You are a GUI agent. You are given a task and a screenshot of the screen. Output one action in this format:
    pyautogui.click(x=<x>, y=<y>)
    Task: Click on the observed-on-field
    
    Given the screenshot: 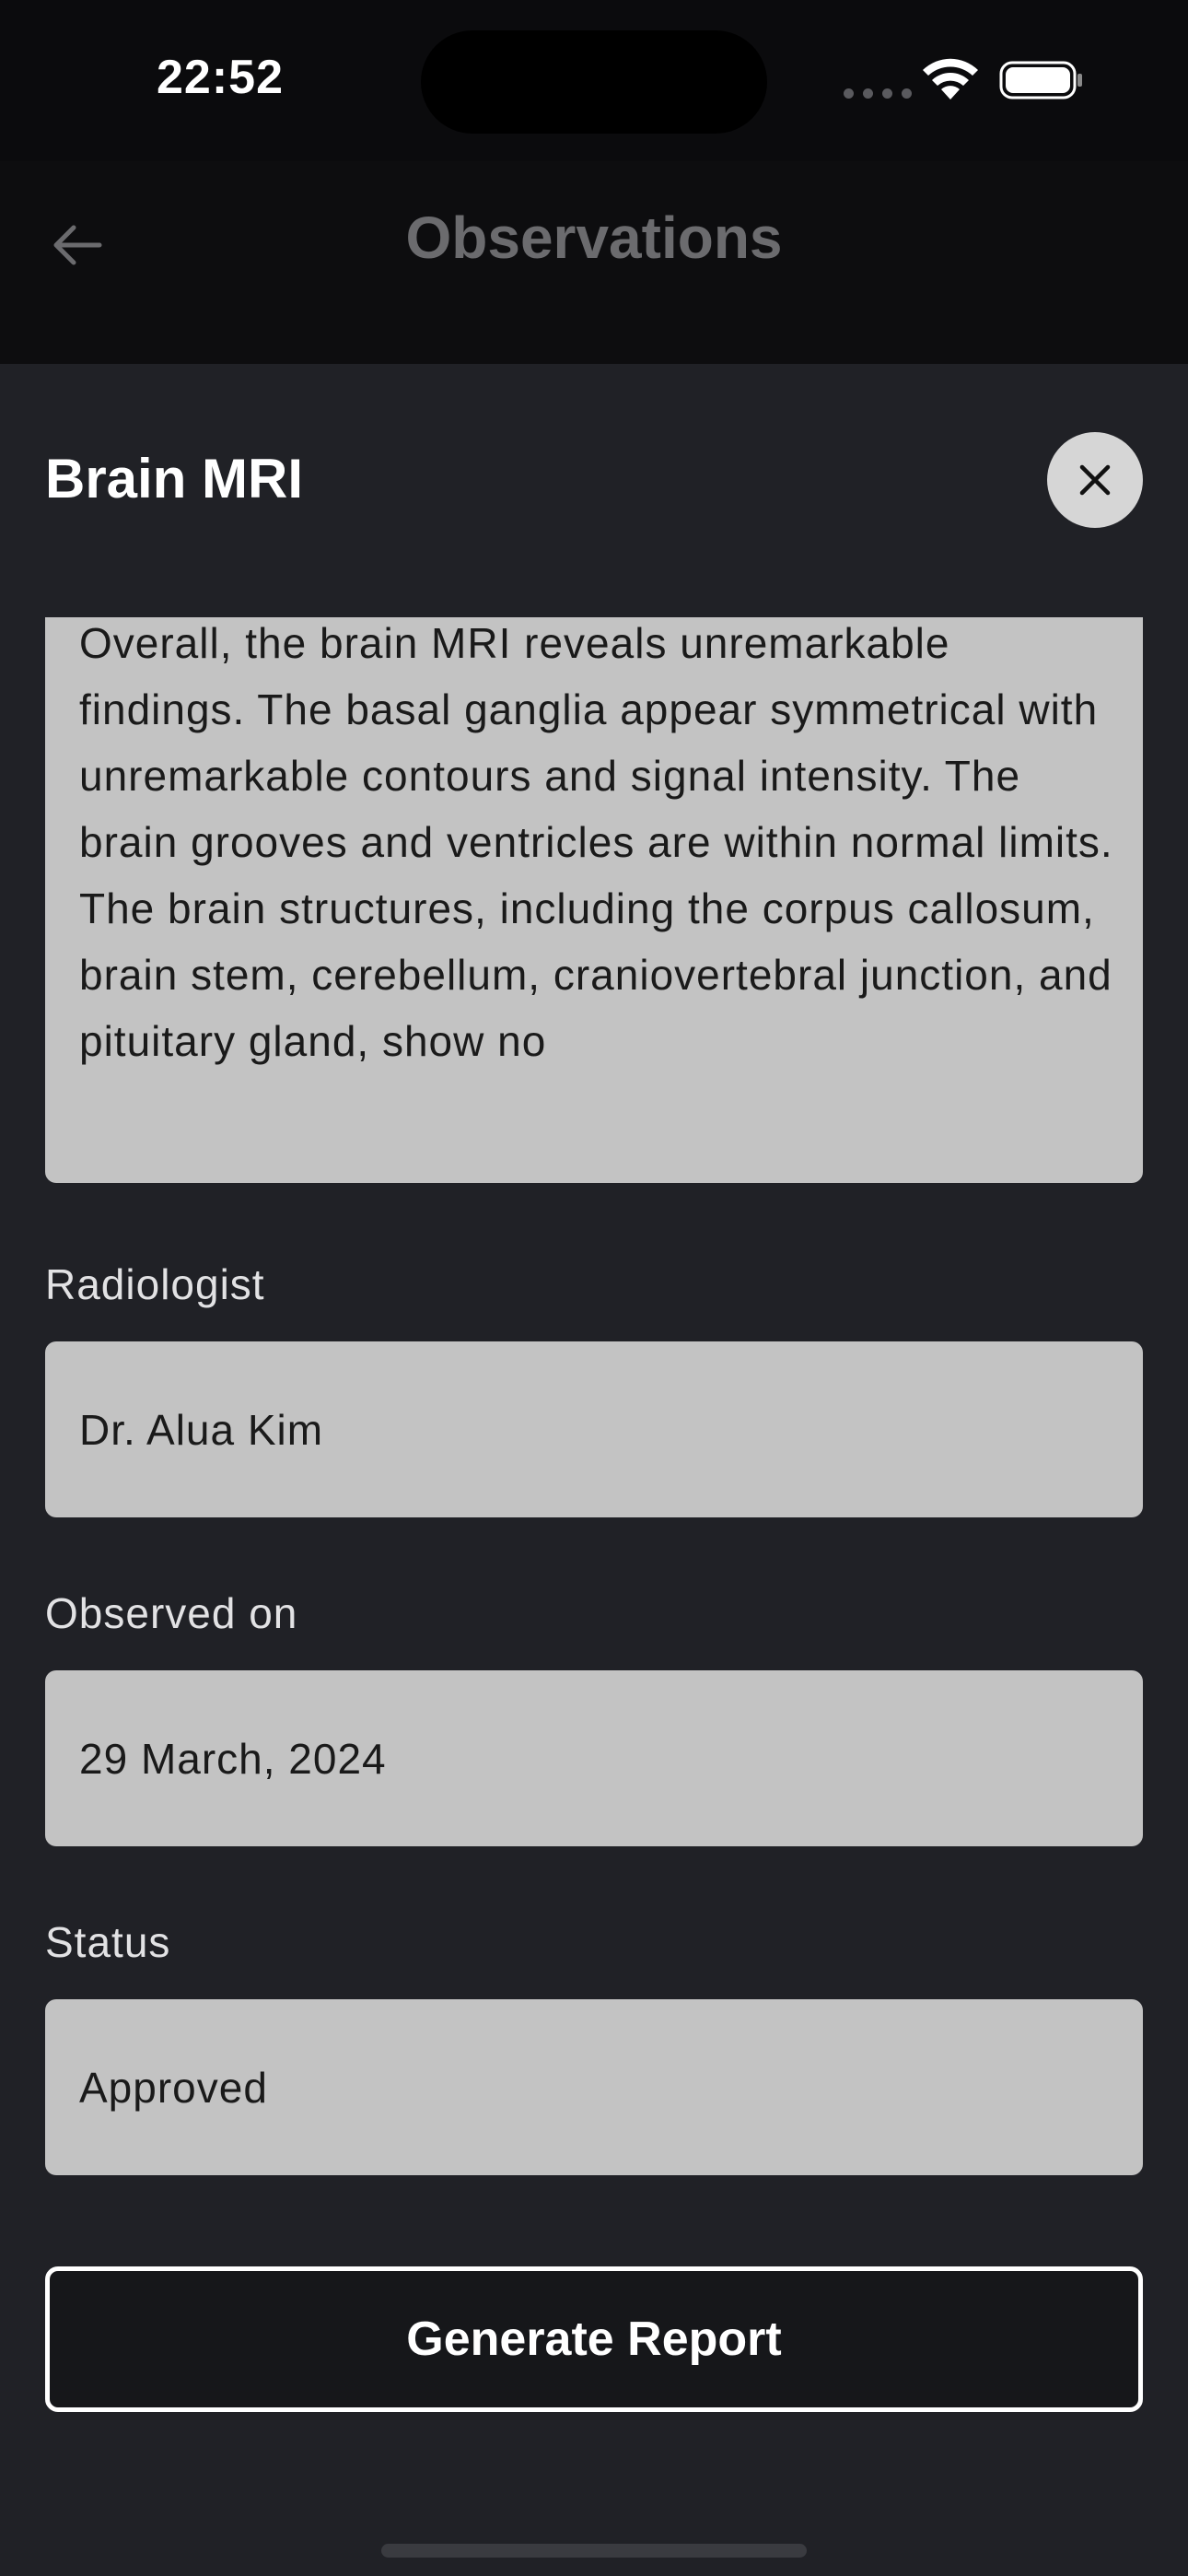 What is the action you would take?
    pyautogui.click(x=594, y=1758)
    